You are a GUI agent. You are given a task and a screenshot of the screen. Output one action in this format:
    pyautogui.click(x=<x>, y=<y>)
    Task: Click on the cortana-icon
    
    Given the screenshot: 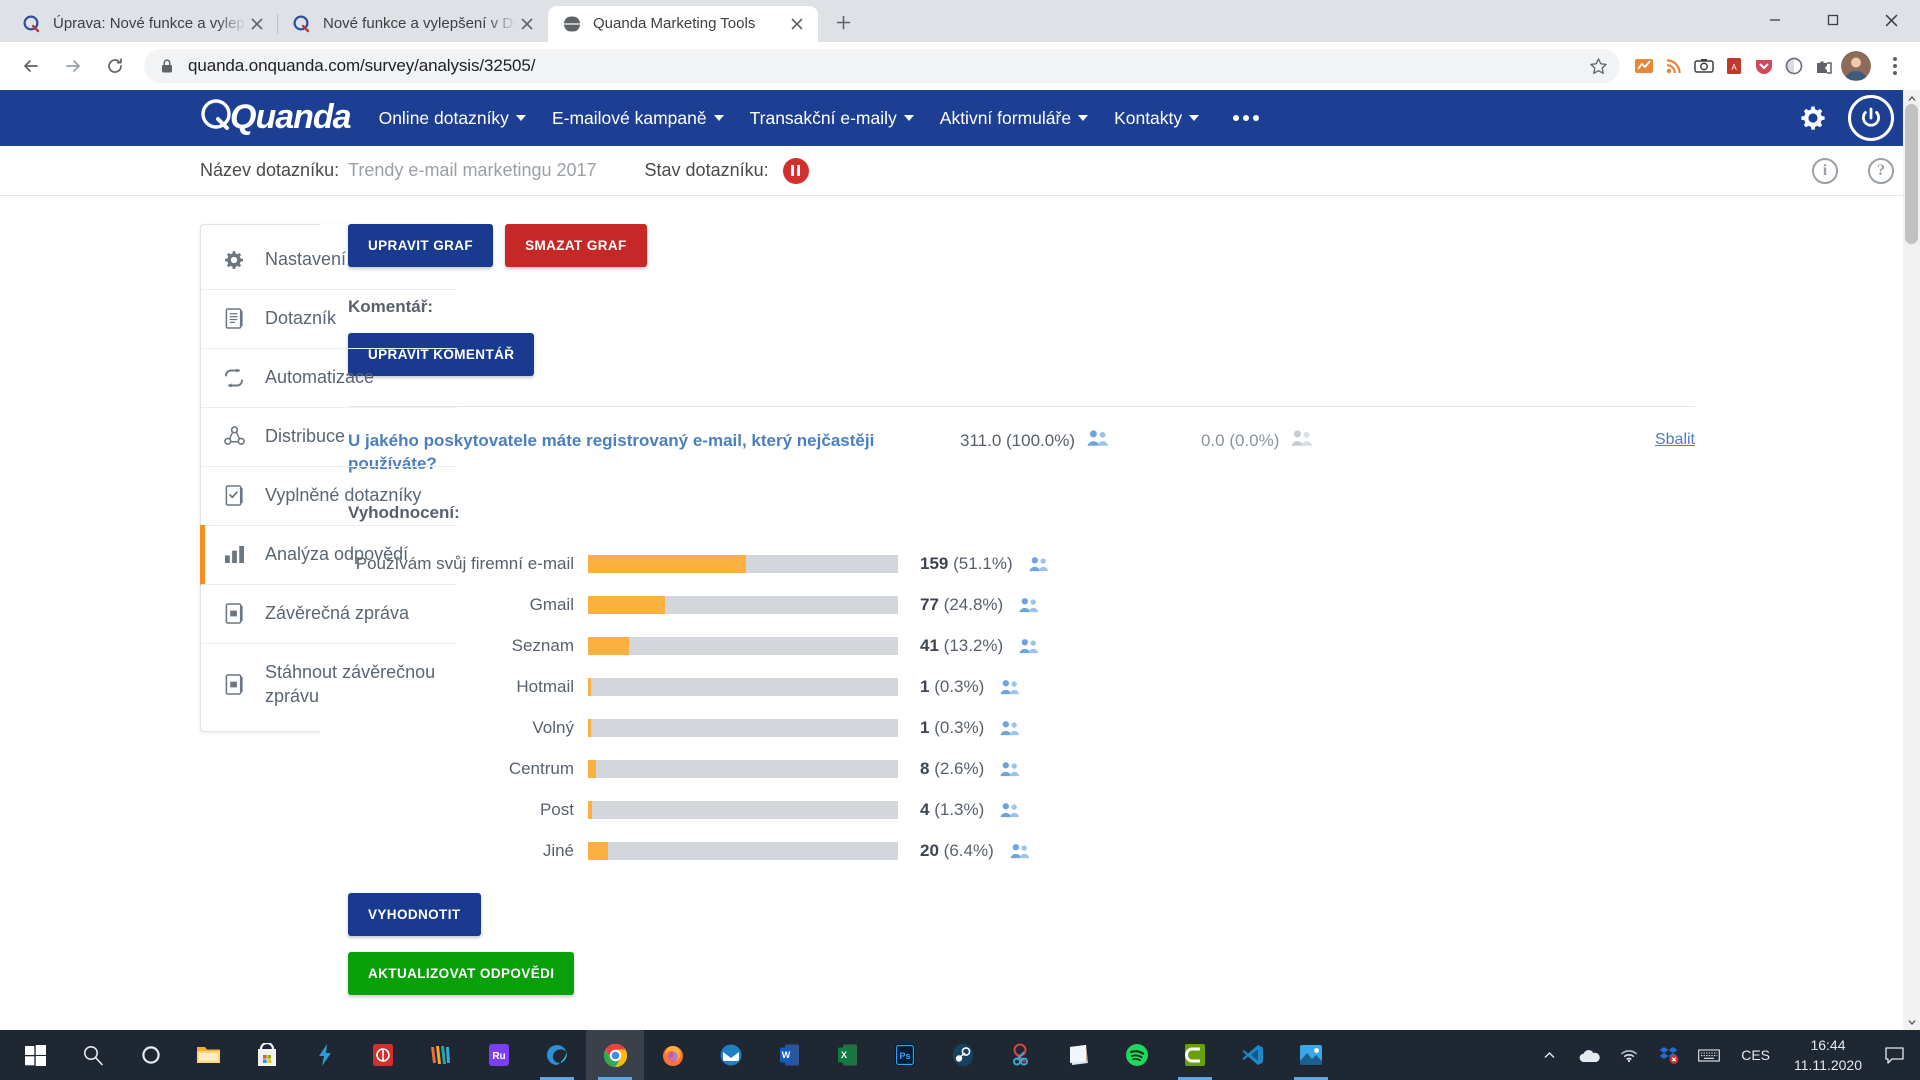 What is the action you would take?
    pyautogui.click(x=151, y=1055)
    